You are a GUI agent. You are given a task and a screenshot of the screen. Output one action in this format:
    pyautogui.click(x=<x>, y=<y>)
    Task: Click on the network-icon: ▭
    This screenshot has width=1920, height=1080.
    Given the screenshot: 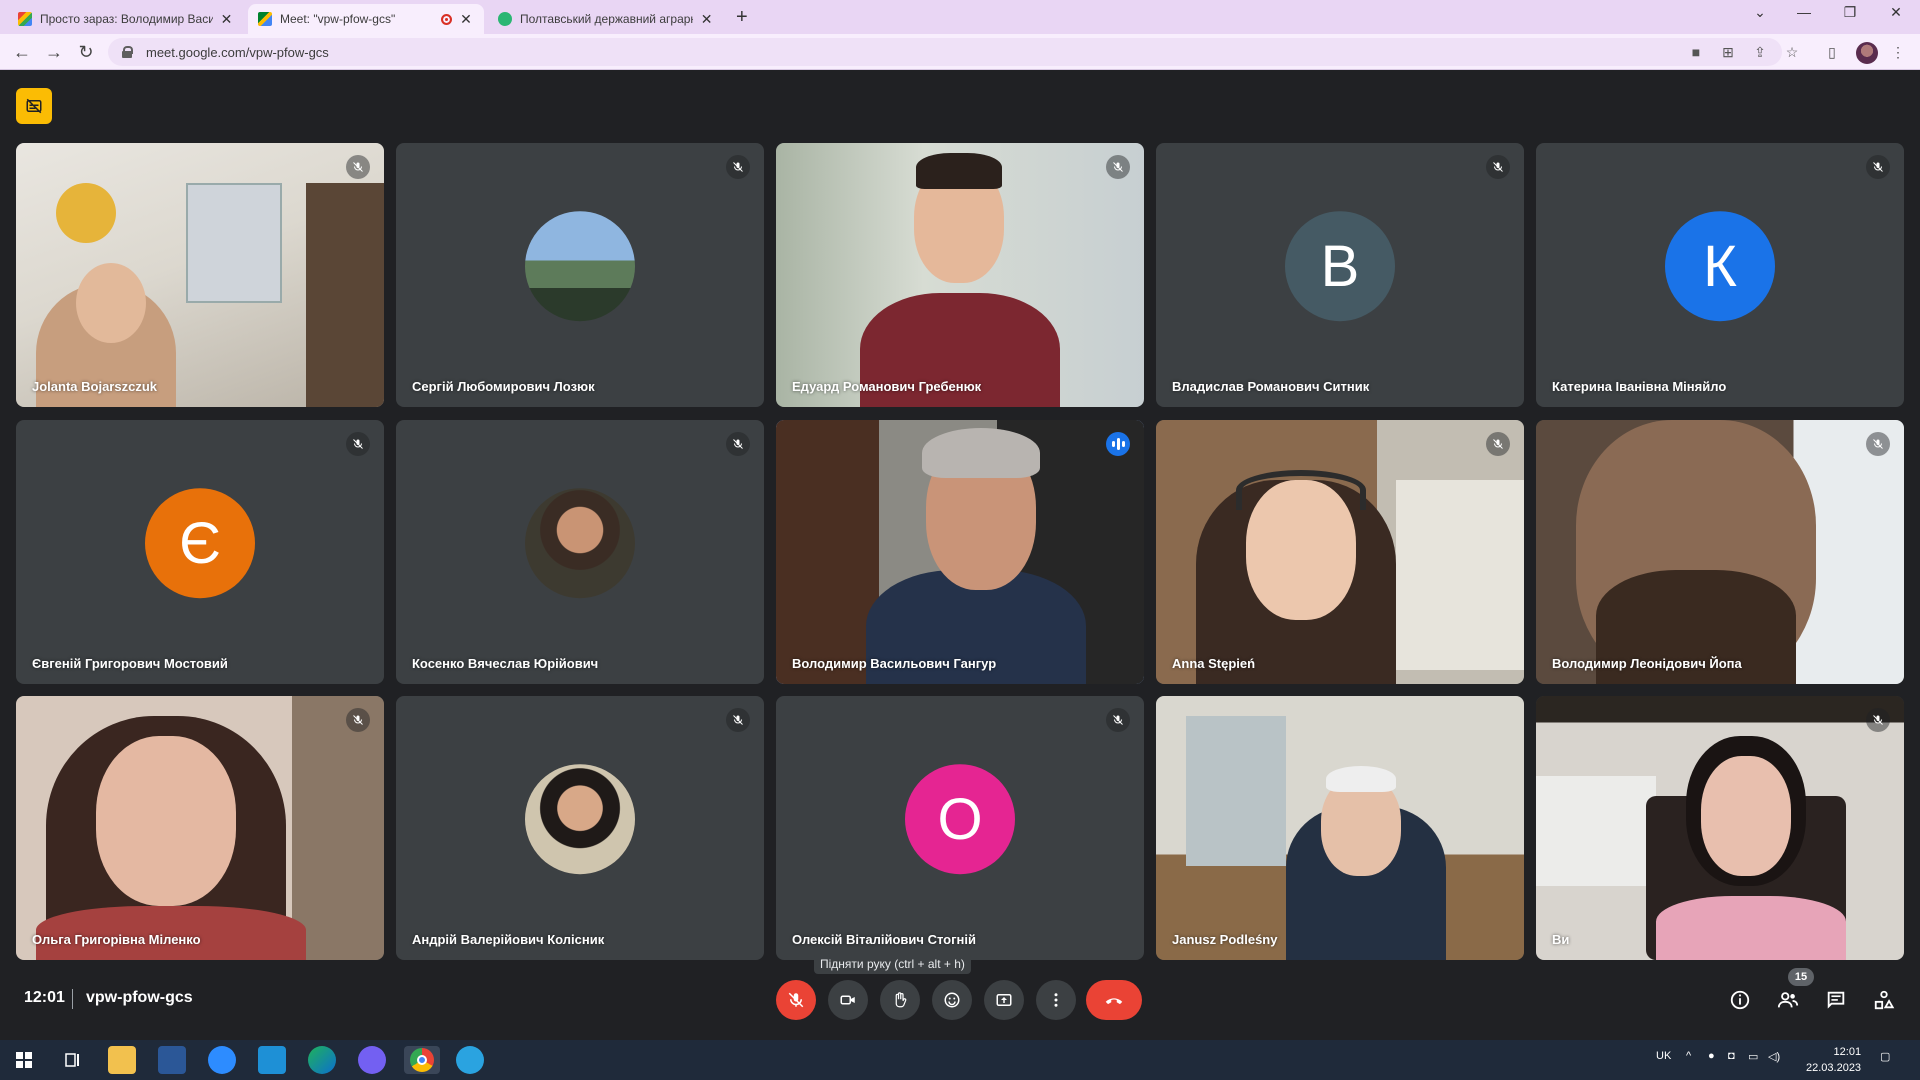 What is the action you would take?
    pyautogui.click(x=1753, y=1056)
    